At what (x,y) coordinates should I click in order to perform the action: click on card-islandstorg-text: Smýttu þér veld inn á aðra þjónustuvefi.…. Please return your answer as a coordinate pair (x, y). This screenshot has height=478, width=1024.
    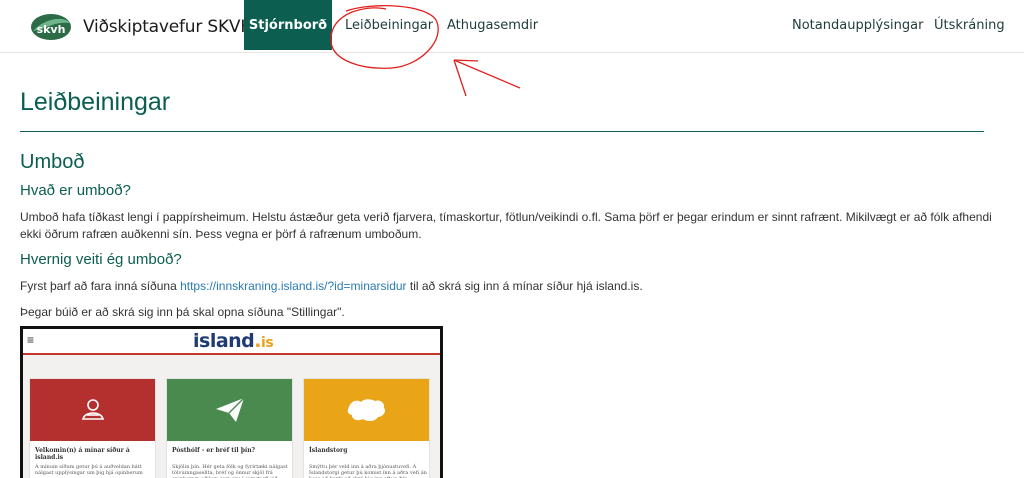
    Looking at the image, I should click on (368, 471).